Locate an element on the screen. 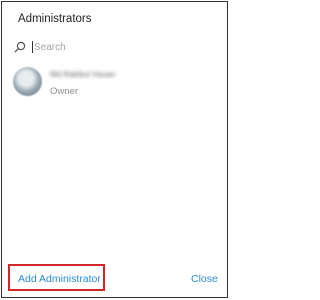  search-bar is located at coordinates (114, 47).